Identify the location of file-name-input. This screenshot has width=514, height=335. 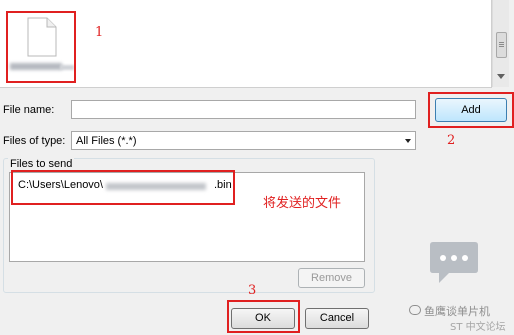
(243, 109).